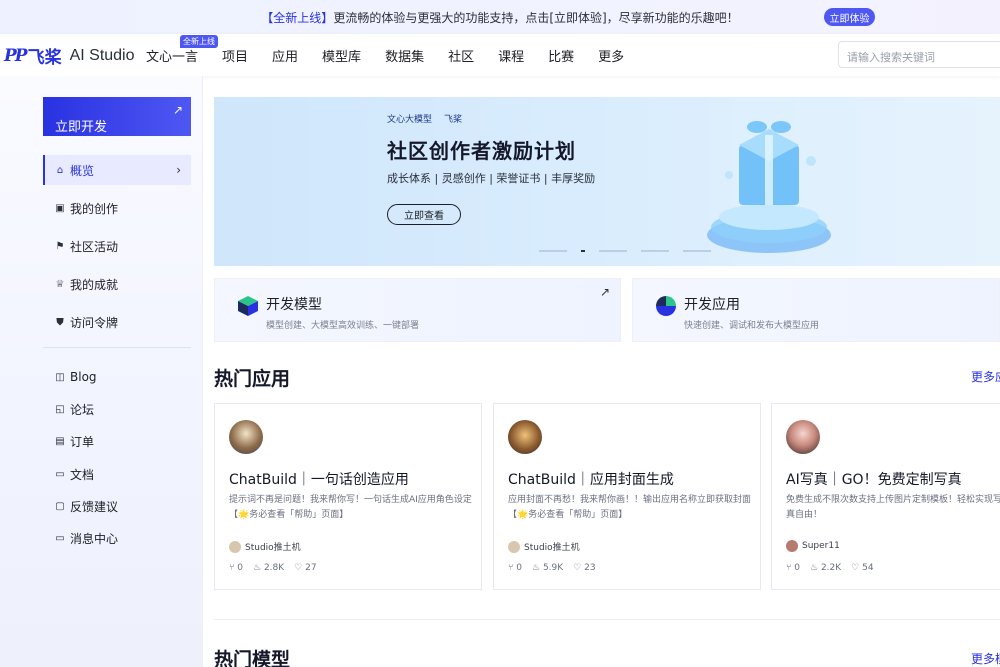 The image size is (1000, 667). What do you see at coordinates (82, 441) in the screenshot?
I see `sidebar-link-label: 订单` at bounding box center [82, 441].